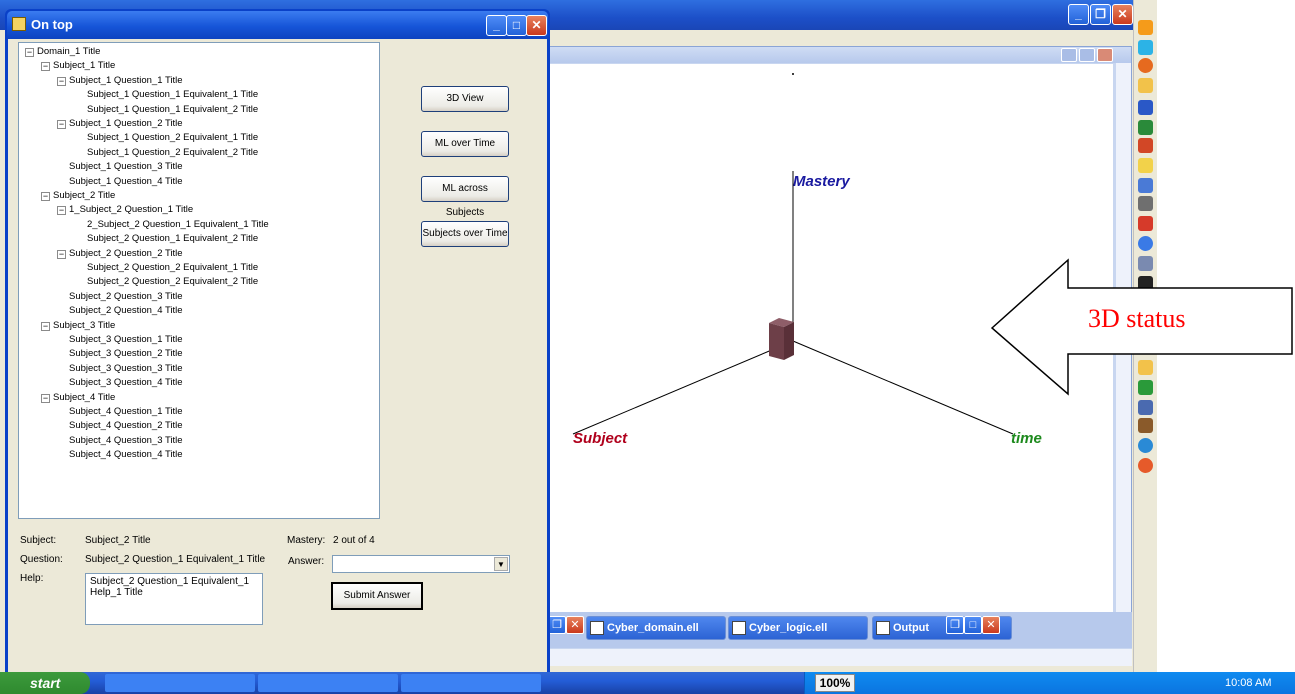 This screenshot has width=1295, height=694. Describe the element at coordinates (172, 95) in the screenshot. I see `tree-node: Subject_1 Question_1 Equivalent_1 Title` at that location.